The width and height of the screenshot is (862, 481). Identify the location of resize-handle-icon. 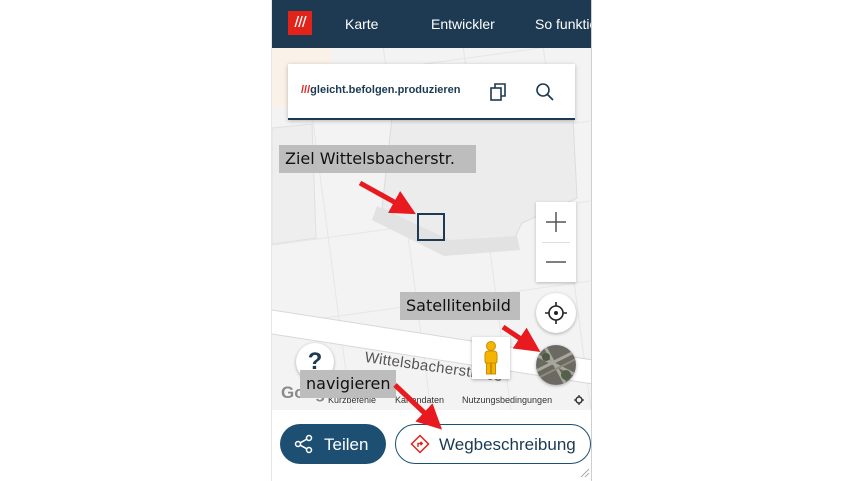
(584, 472).